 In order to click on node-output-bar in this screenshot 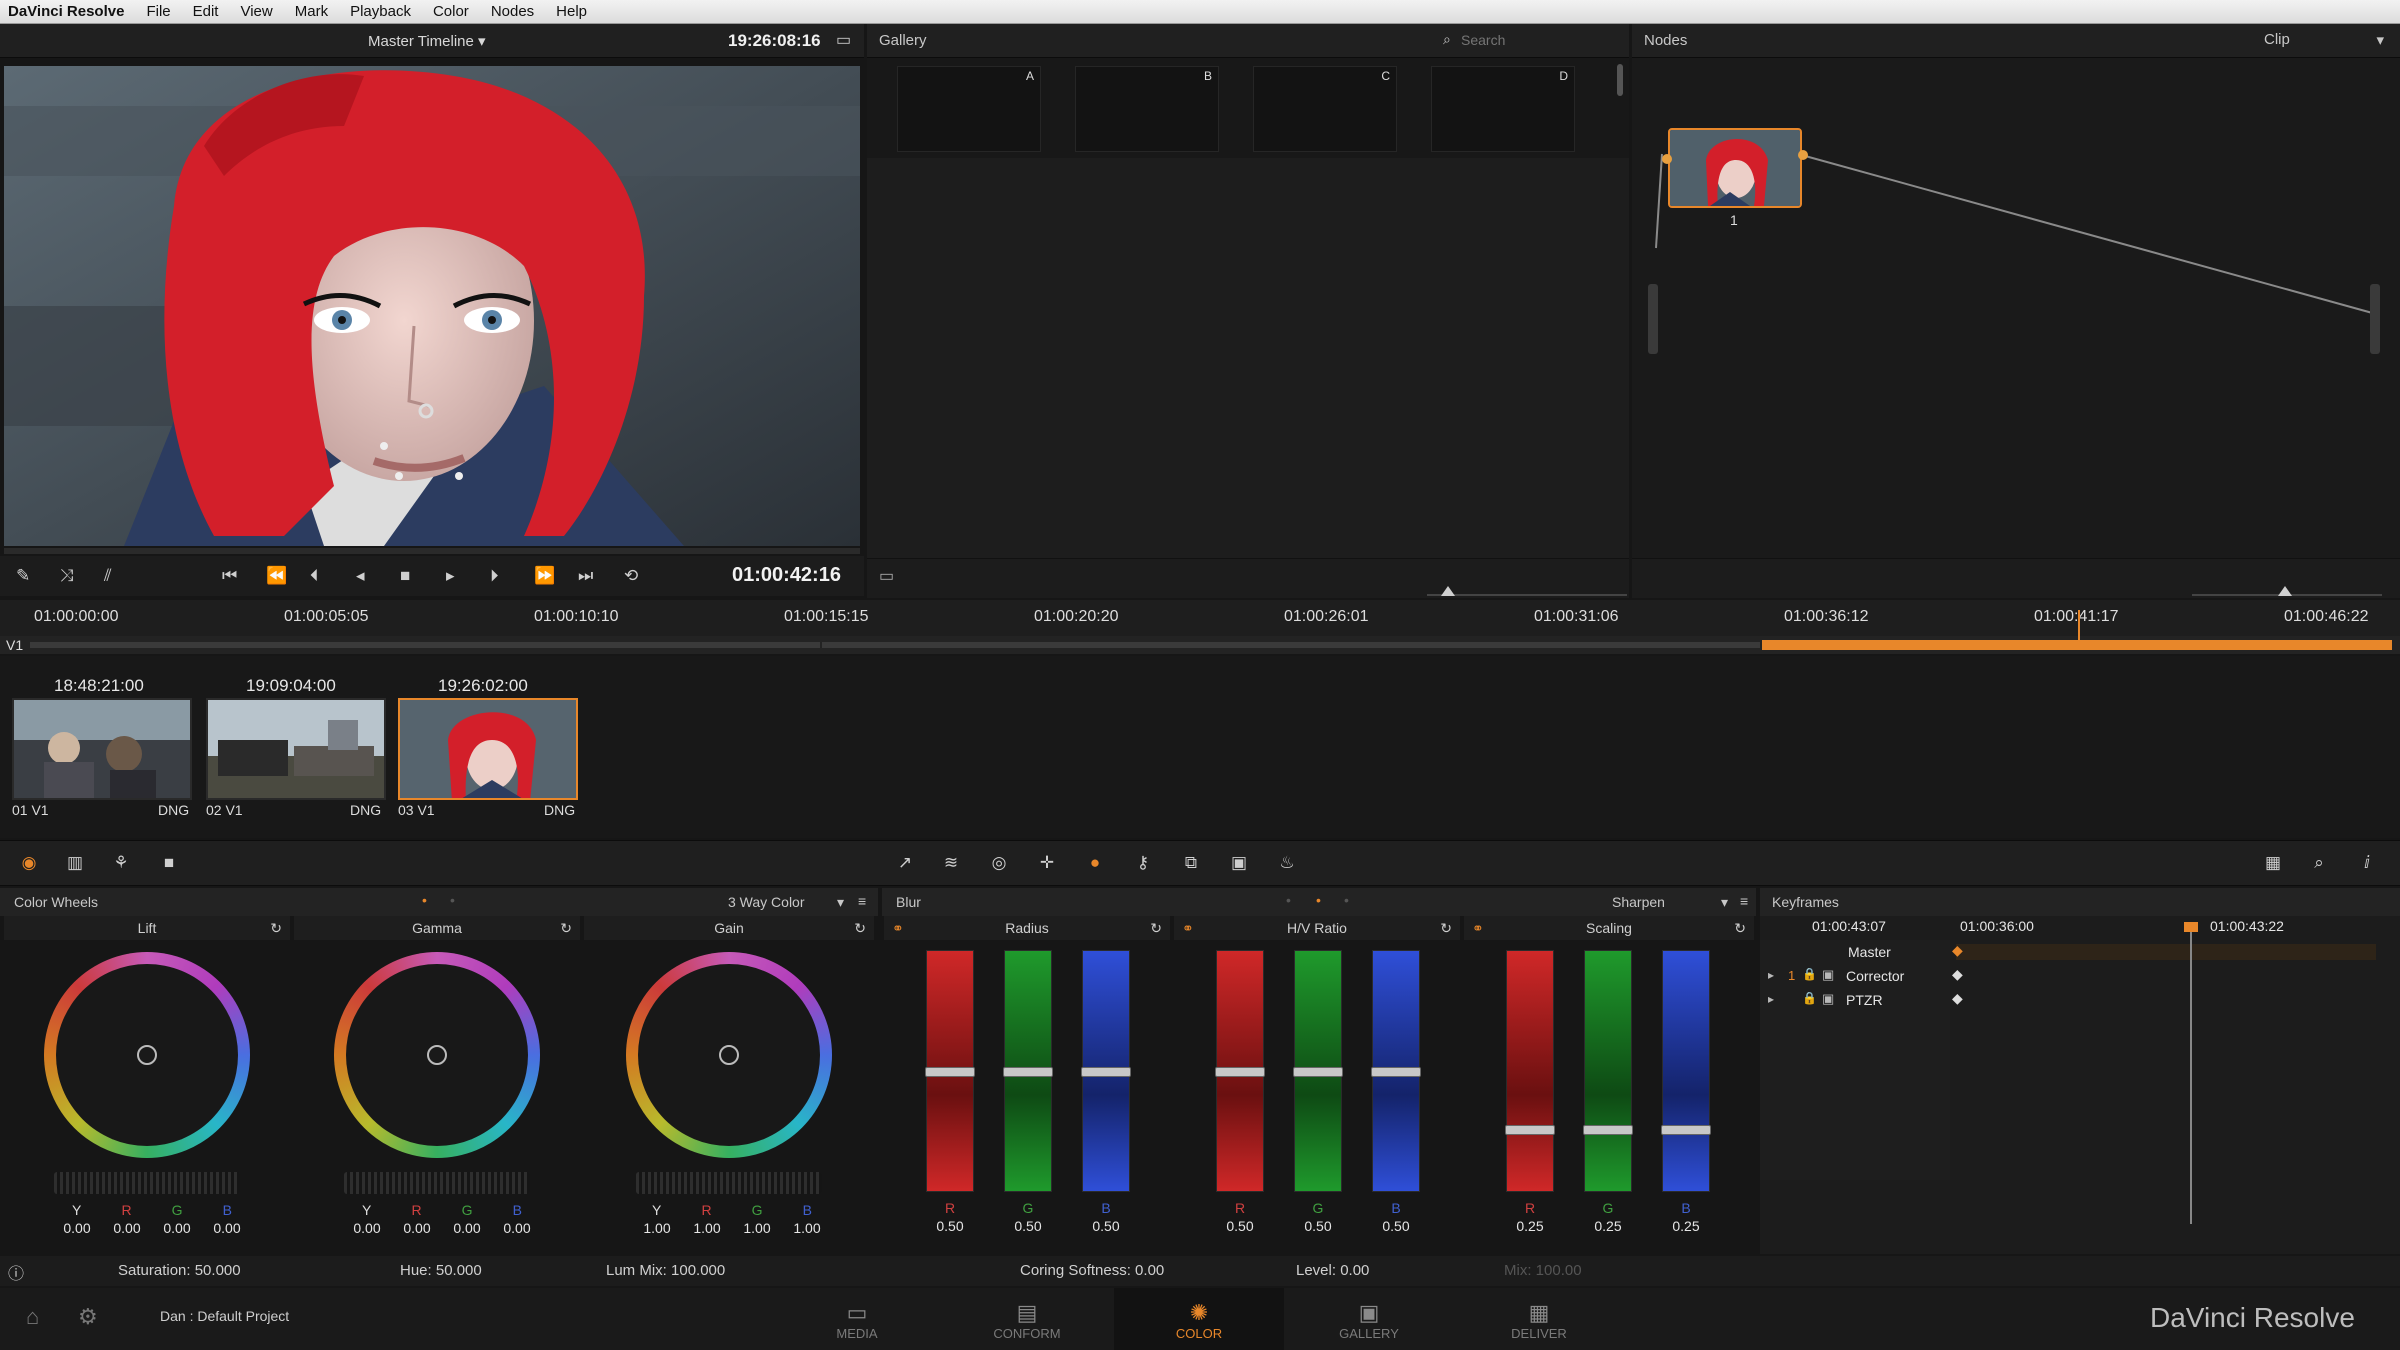, I will do `click(2375, 319)`.